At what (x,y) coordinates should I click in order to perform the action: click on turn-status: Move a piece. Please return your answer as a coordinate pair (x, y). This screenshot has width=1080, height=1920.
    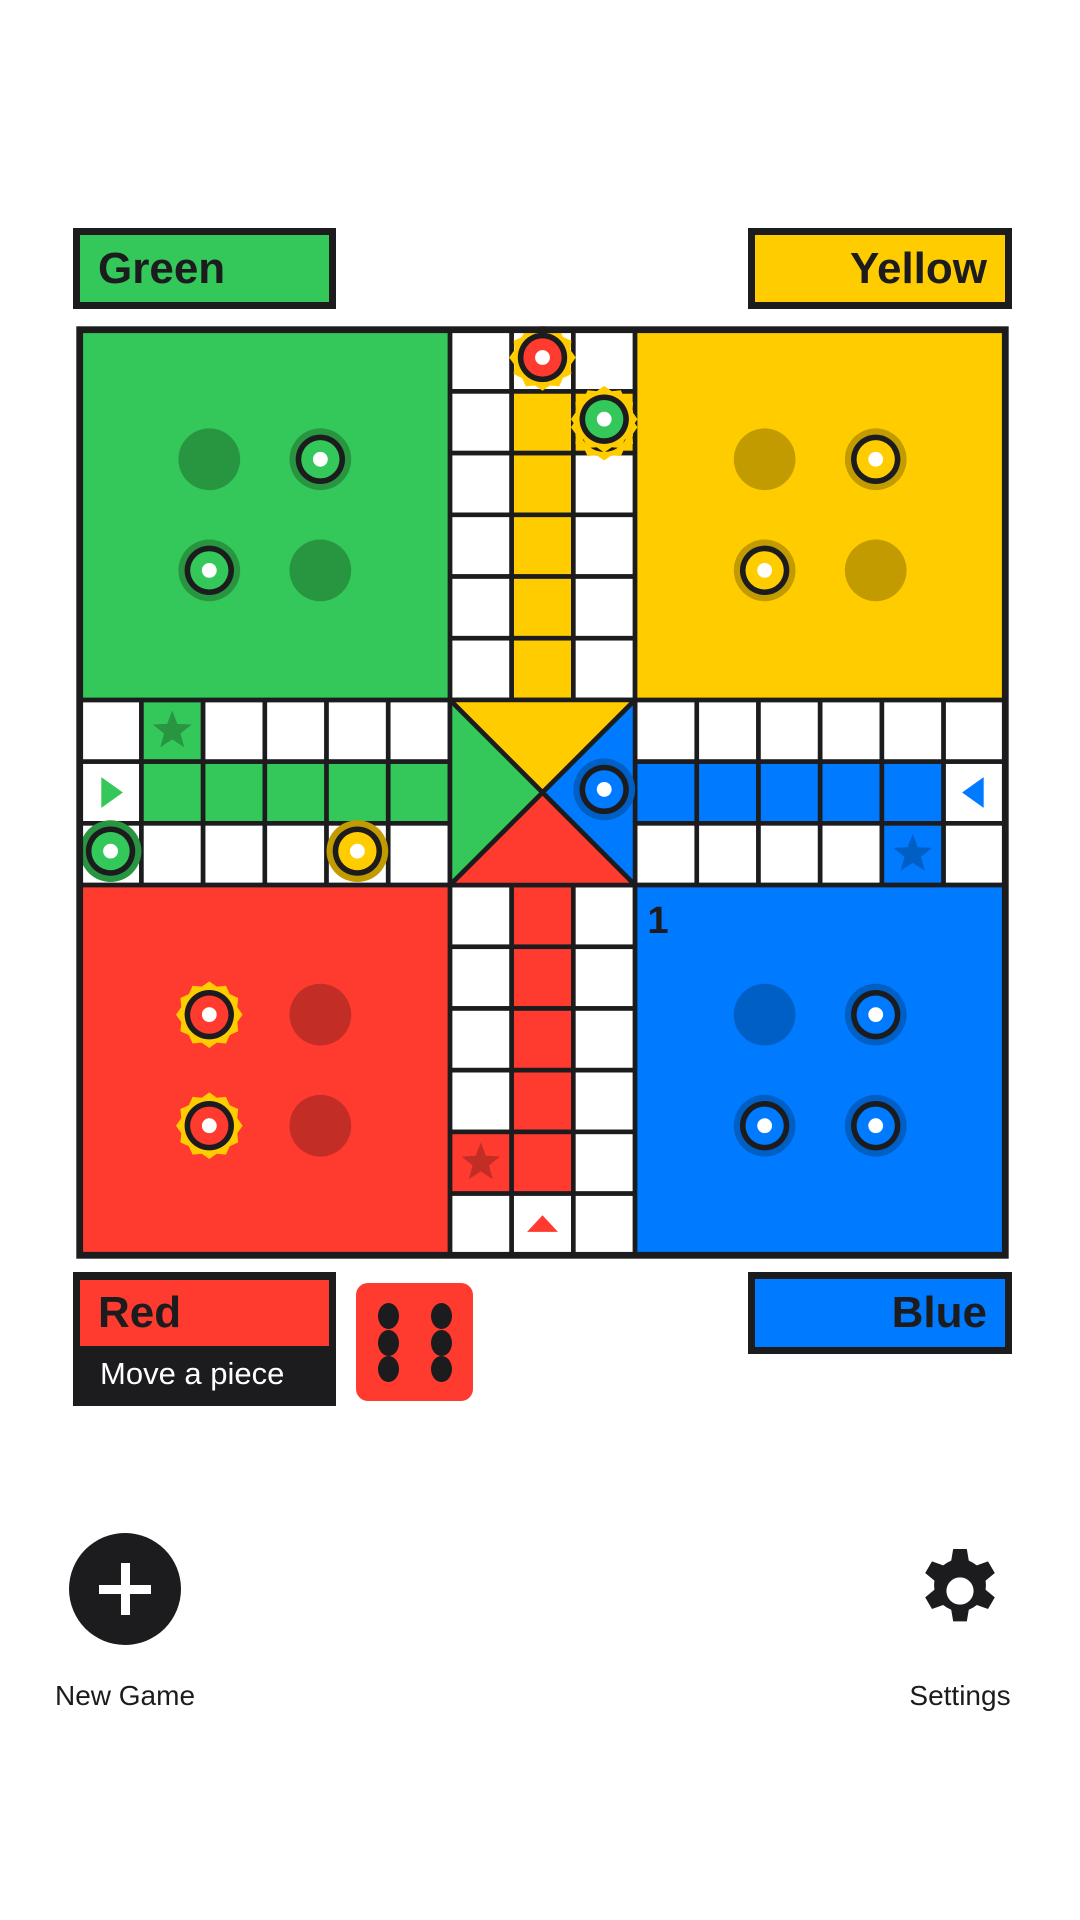
    Looking at the image, I should click on (192, 1373).